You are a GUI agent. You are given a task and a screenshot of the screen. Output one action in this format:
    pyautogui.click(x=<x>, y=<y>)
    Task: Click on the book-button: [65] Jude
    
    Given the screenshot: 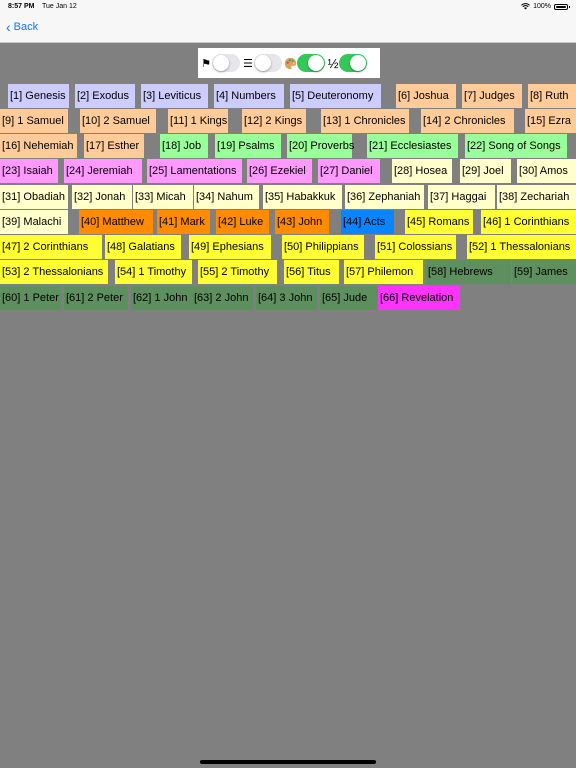 What is the action you would take?
    pyautogui.click(x=349, y=298)
    